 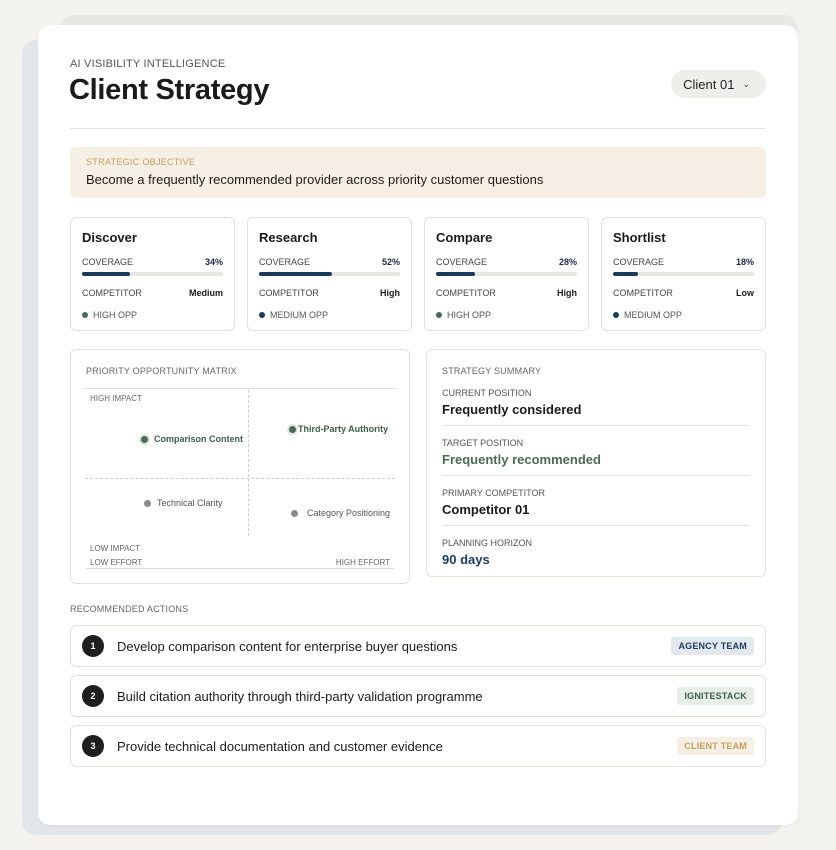 I want to click on summary-key: CURRENT POSITION, so click(x=487, y=393).